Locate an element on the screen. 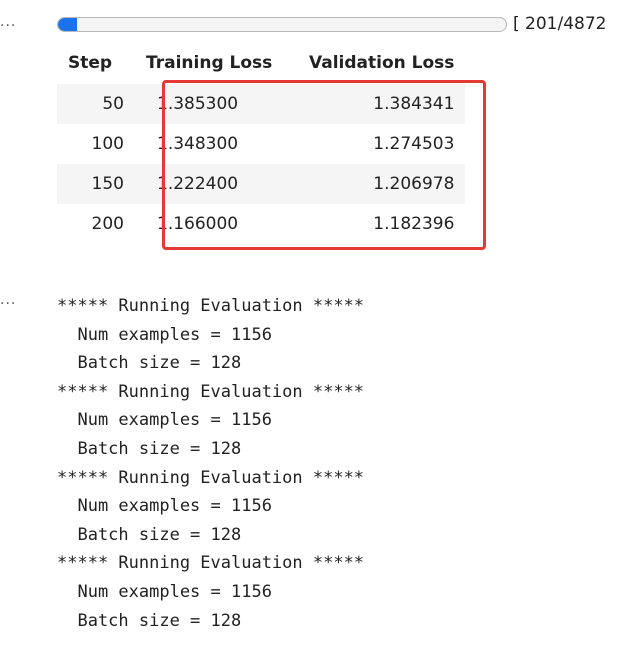 Image resolution: width=618 pixels, height=651 pixels. cell-training-loss: 1.222400 is located at coordinates (216, 184).